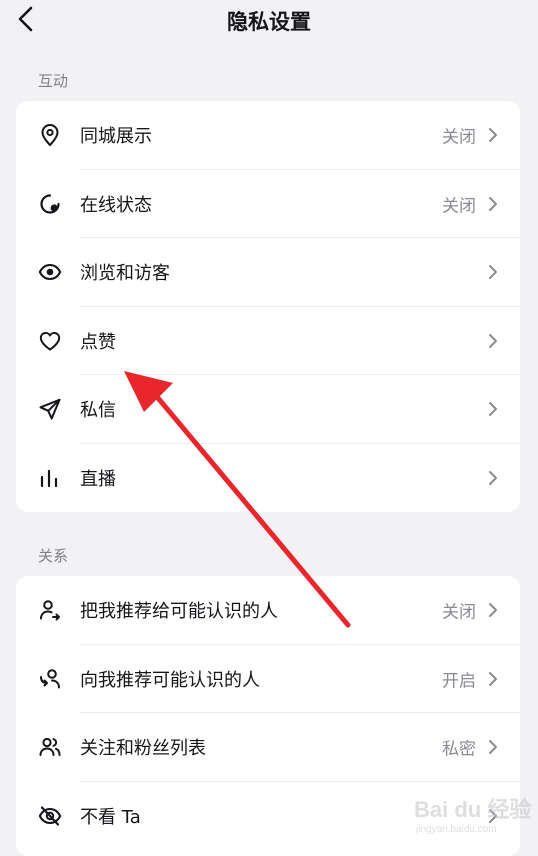 The height and width of the screenshot is (856, 538). What do you see at coordinates (473, 809) in the screenshot?
I see `watermark-text: Bai du 经验` at bounding box center [473, 809].